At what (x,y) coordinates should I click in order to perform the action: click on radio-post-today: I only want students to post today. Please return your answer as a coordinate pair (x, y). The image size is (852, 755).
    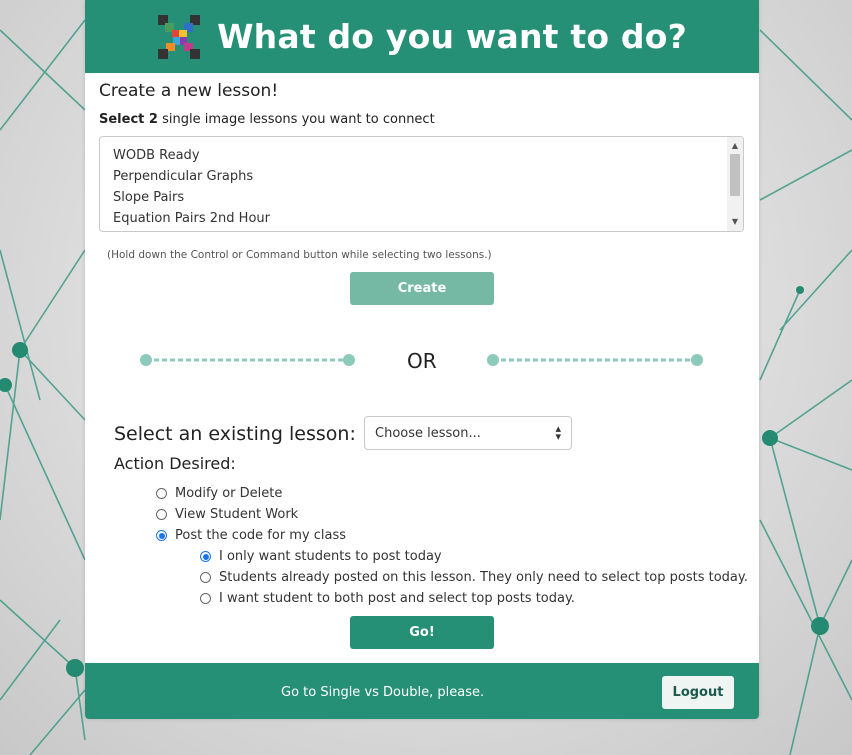
    Looking at the image, I should click on (321, 556).